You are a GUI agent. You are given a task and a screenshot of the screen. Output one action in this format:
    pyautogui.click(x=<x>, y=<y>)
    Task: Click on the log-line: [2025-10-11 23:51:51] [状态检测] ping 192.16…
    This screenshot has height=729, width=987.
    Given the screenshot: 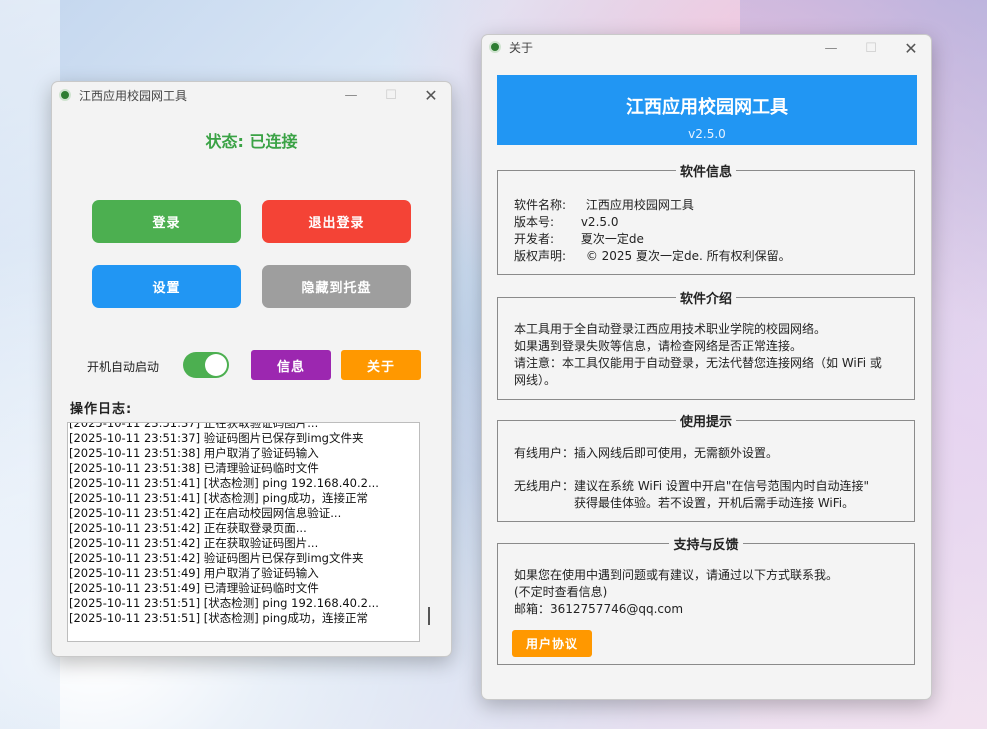 What is the action you would take?
    pyautogui.click(x=224, y=603)
    